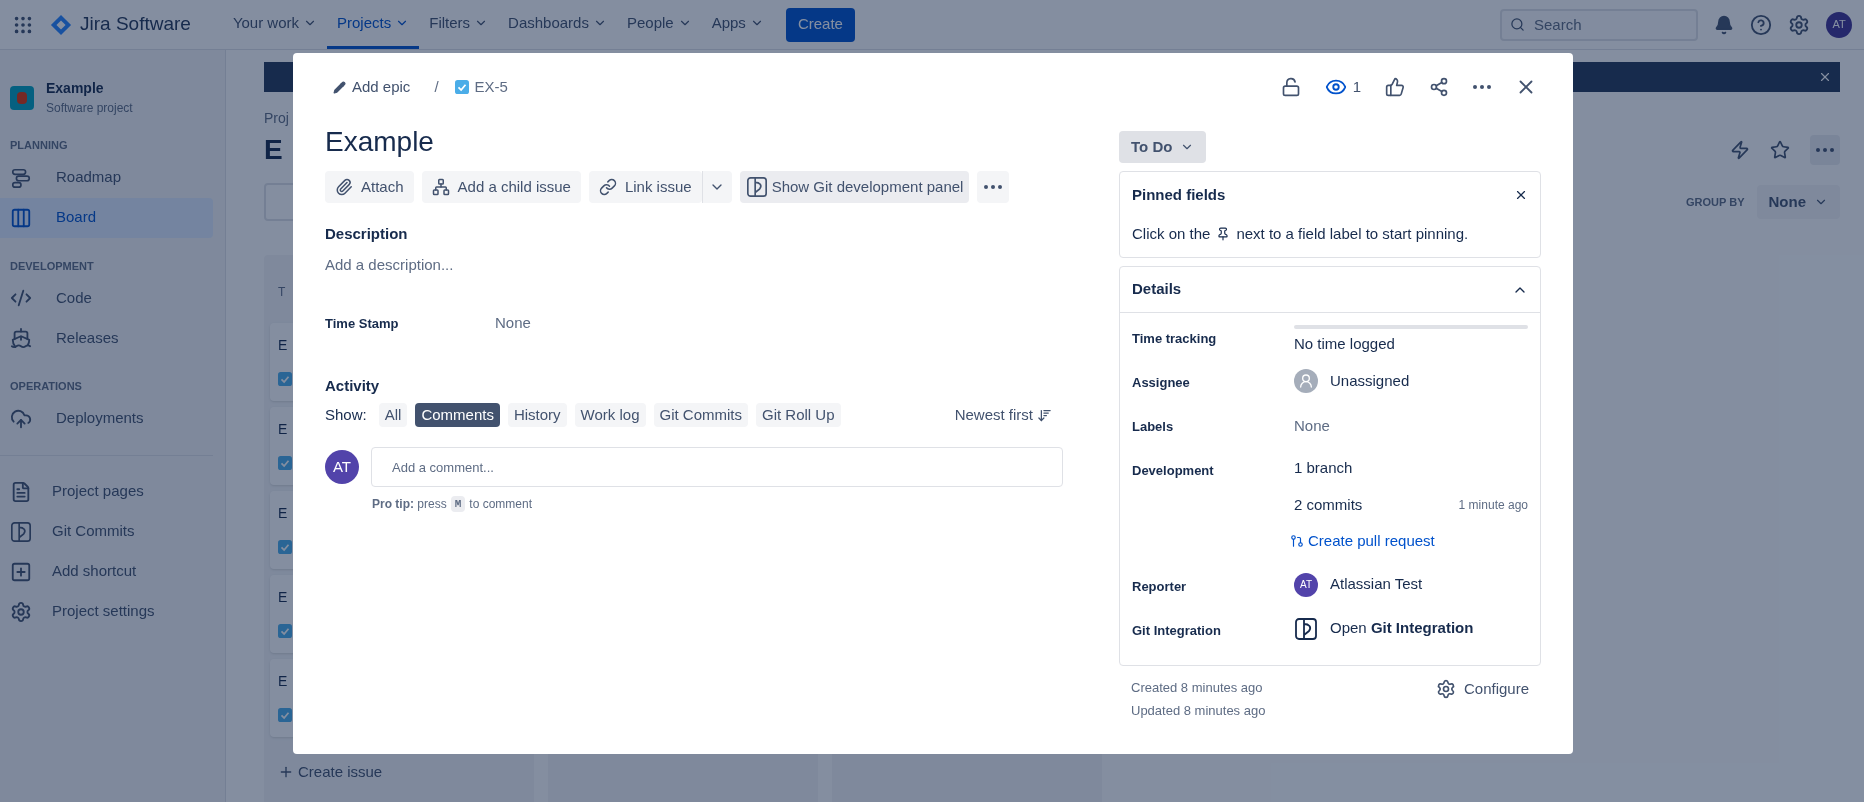 This screenshot has height=802, width=1864. I want to click on detail-label: Assignee, so click(1161, 383).